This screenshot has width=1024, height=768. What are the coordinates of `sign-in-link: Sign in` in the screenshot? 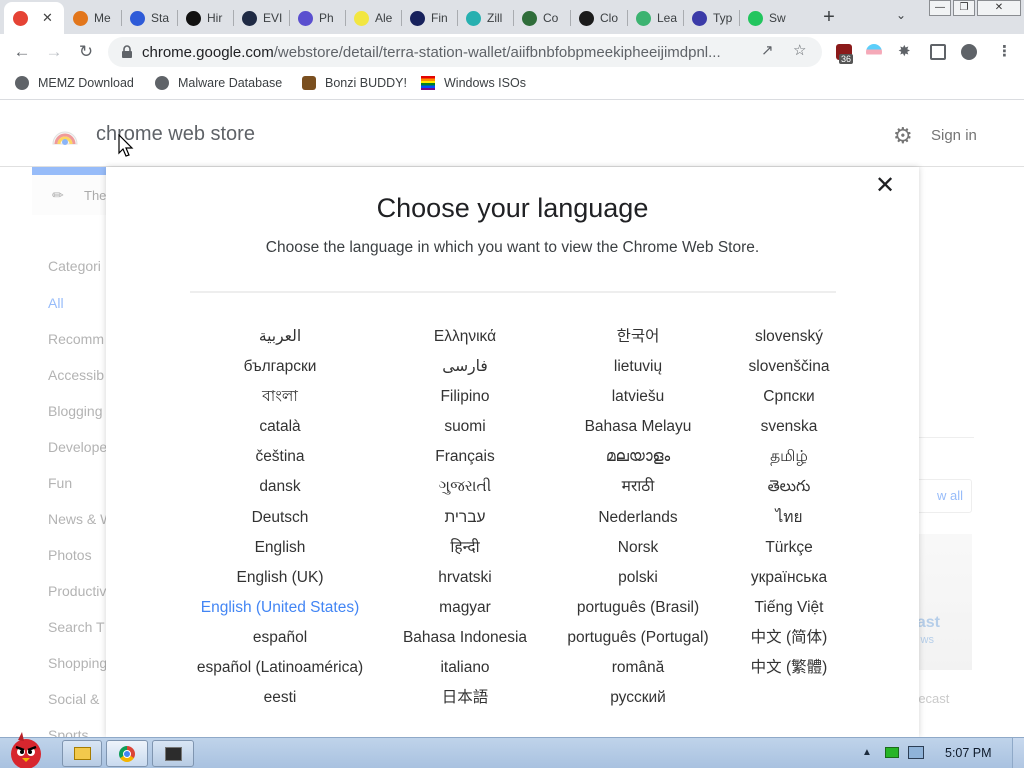 It's located at (954, 135).